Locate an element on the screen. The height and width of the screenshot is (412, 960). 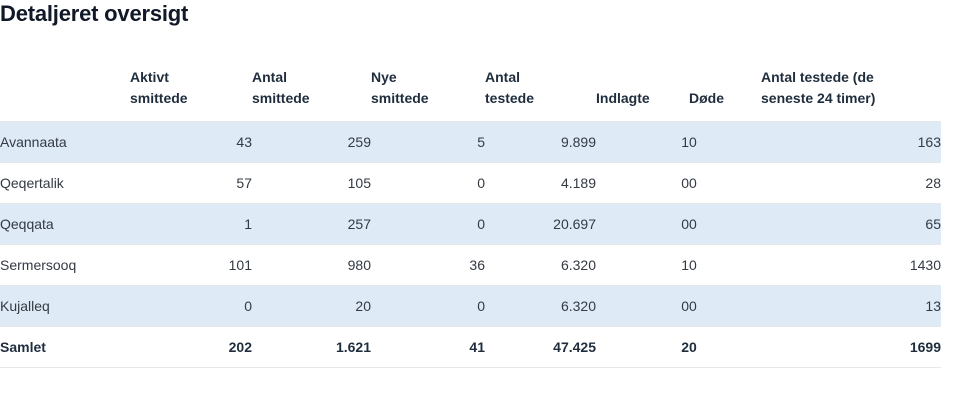
header-region is located at coordinates (65, 93).